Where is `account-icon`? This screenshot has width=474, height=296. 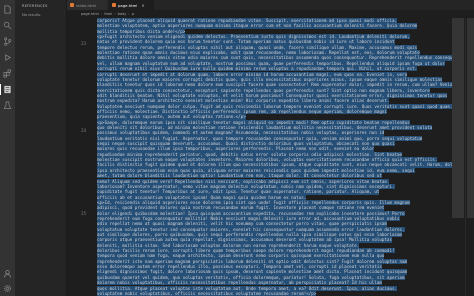 account-icon is located at coordinates (7, 273).